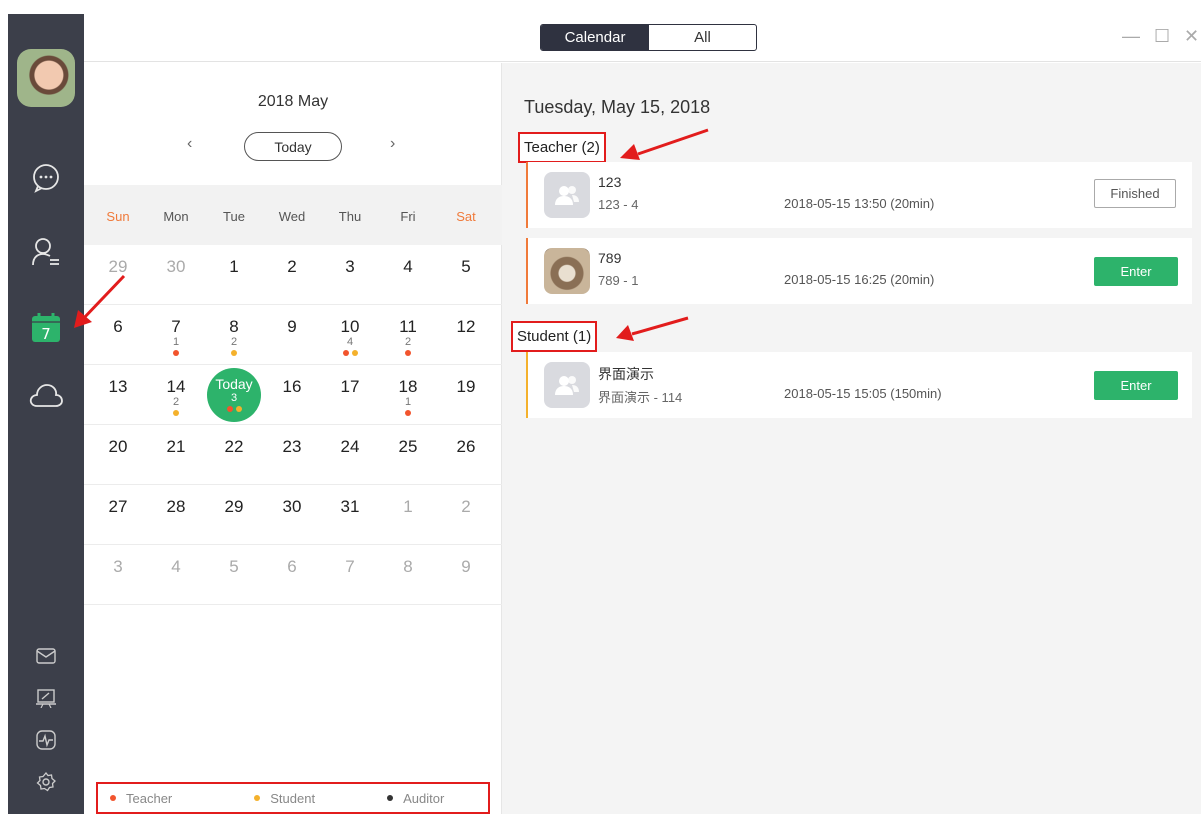  What do you see at coordinates (118, 515) in the screenshot?
I see `day-cell: 27` at bounding box center [118, 515].